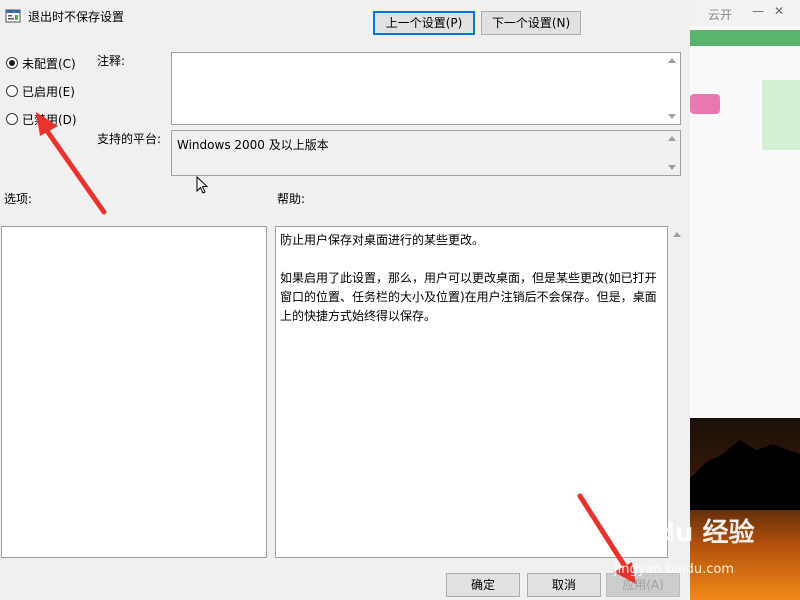 The width and height of the screenshot is (800, 600). What do you see at coordinates (71, 163) in the screenshot?
I see `red-arrow-icon` at bounding box center [71, 163].